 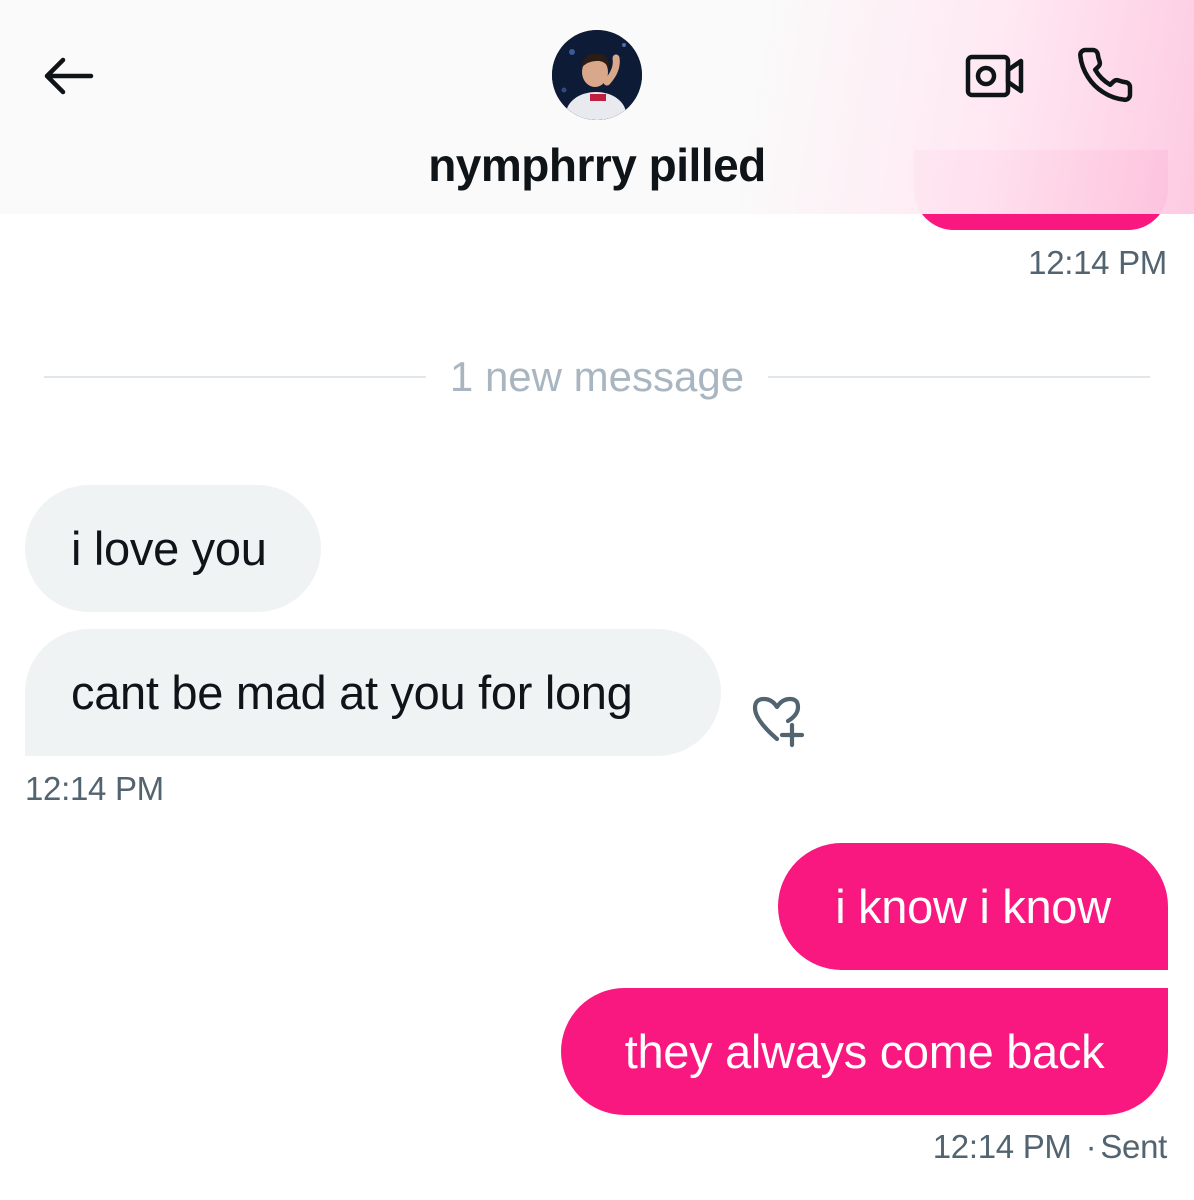 I want to click on heart-plus-icon, so click(x=778, y=722).